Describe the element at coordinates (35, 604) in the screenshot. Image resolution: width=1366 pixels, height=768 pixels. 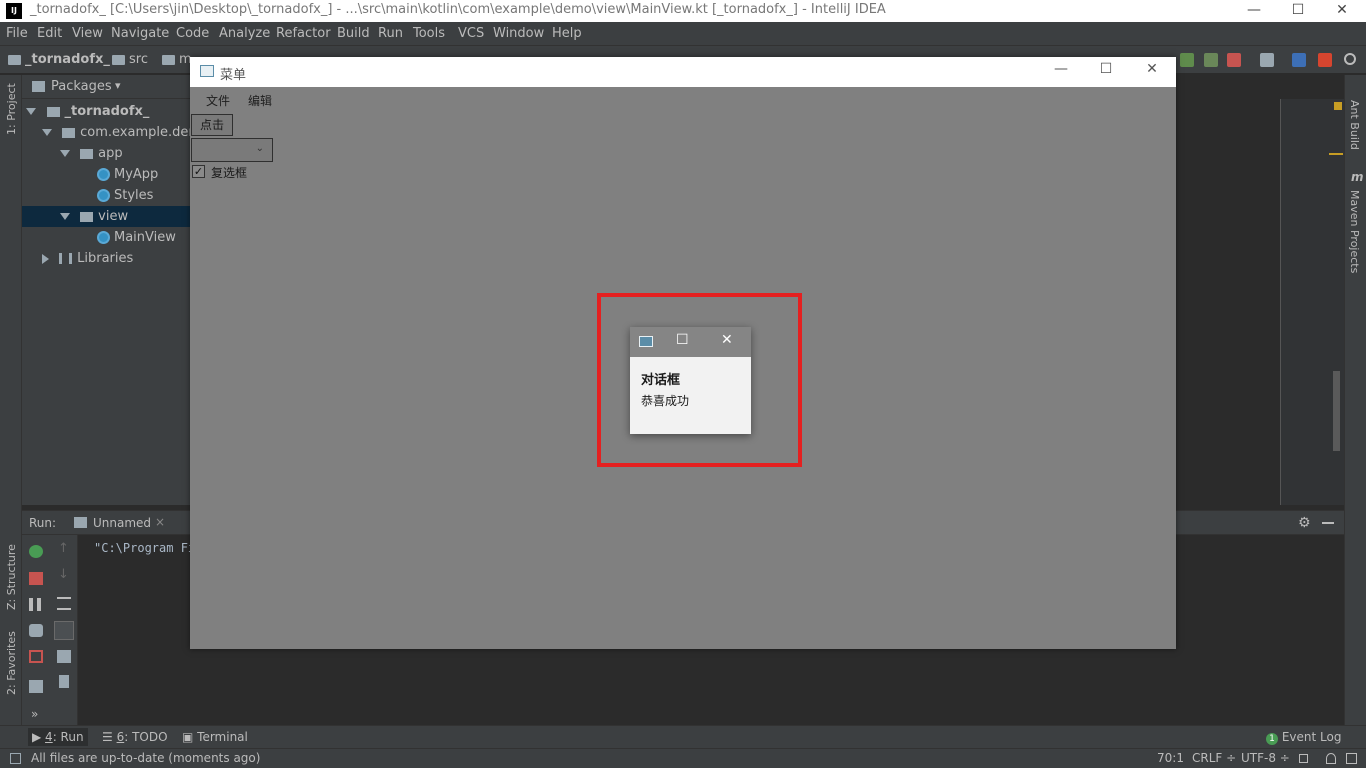
I see `pause-icon` at that location.